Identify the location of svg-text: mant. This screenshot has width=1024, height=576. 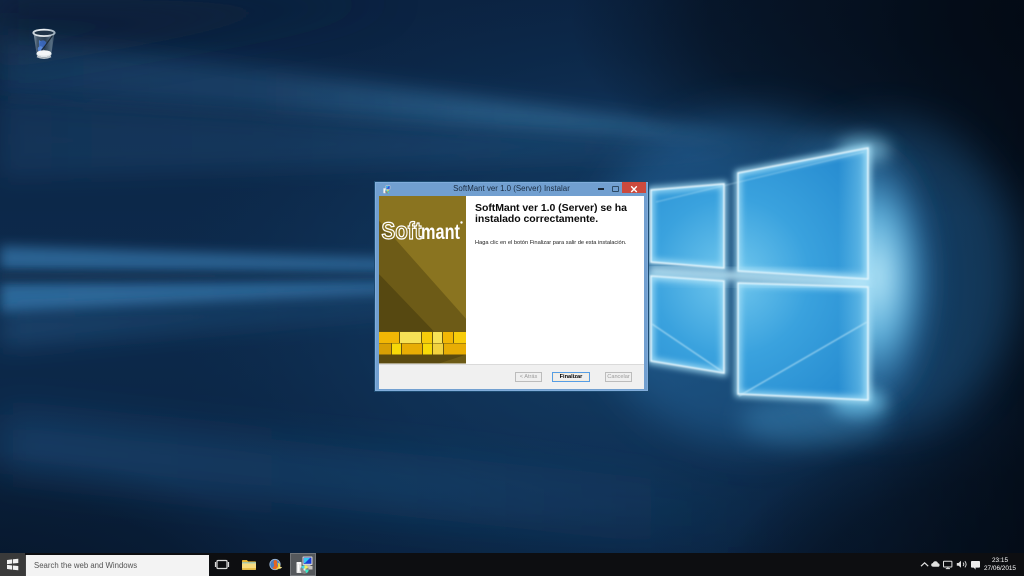
(440, 232).